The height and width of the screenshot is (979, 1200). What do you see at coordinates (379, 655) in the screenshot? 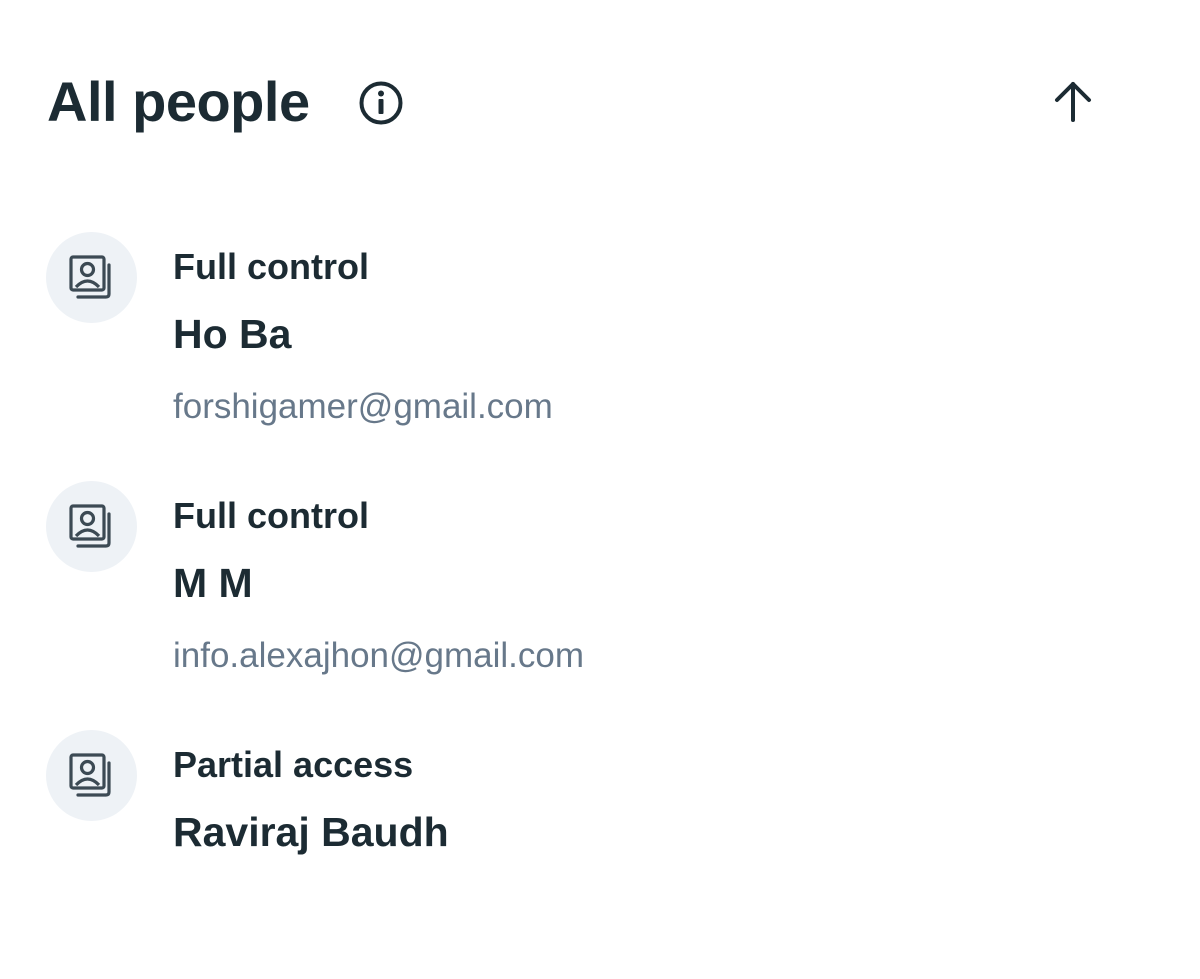
I see `person-email: info.alexajhon@gmail.com` at bounding box center [379, 655].